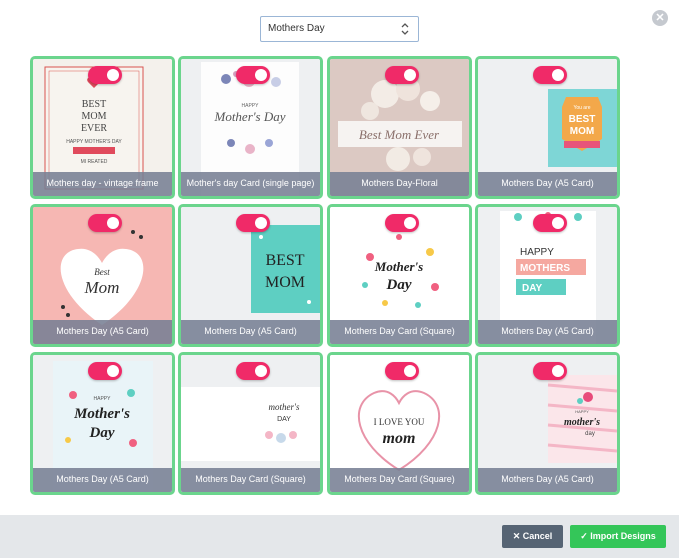  Describe the element at coordinates (102, 423) in the screenshot. I see `design-card: HAPPY Mother's Day Mothers Day (A5 Card)` at that location.